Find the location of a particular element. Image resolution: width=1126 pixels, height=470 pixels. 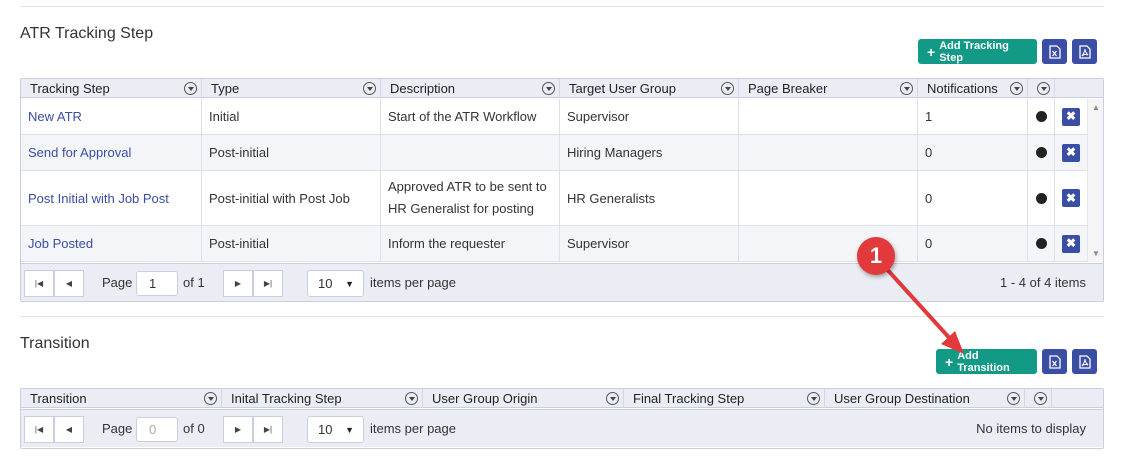

first-page-icon: |◀ is located at coordinates (39, 429).